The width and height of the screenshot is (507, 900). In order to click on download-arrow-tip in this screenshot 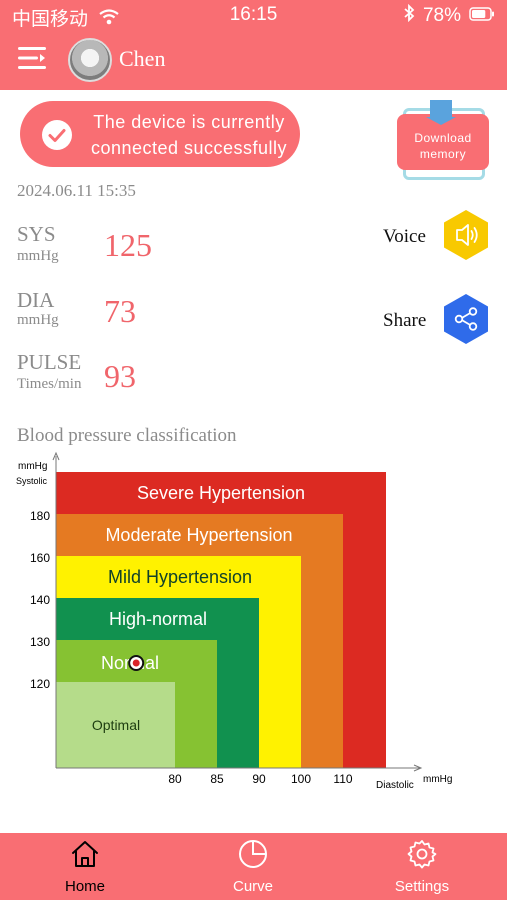, I will do `click(441, 121)`.